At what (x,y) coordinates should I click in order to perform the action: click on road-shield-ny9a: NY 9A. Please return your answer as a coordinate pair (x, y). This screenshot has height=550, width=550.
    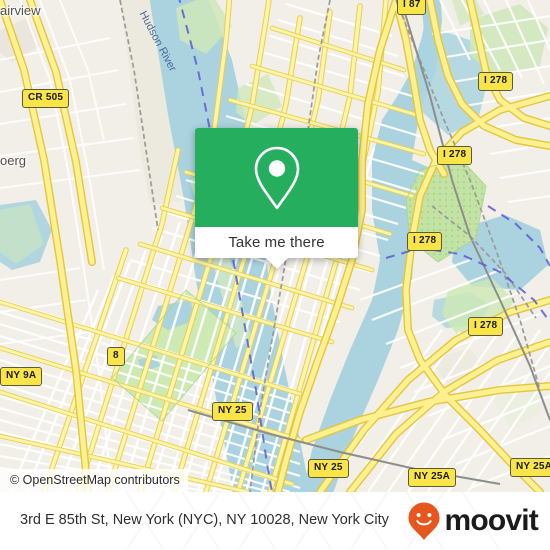
    Looking at the image, I should click on (21, 376).